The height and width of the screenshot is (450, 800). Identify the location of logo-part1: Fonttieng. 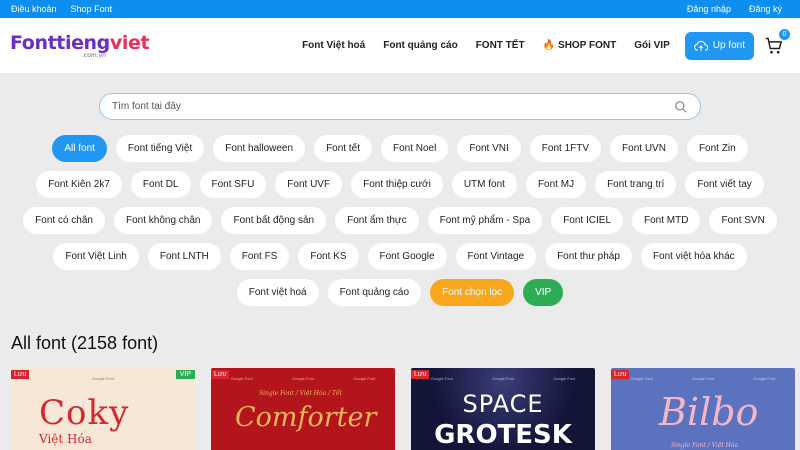
(60, 42).